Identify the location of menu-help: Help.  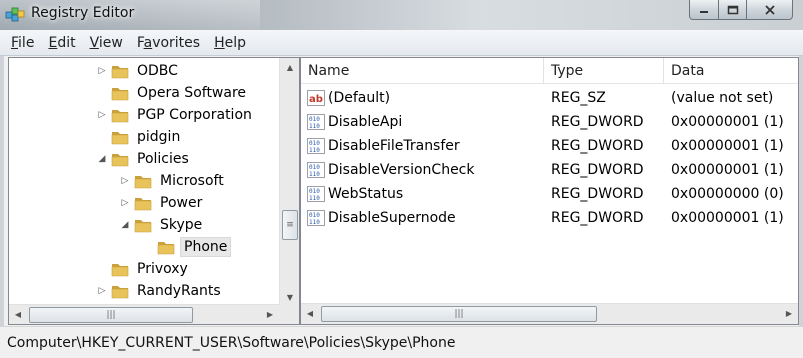
(230, 43).